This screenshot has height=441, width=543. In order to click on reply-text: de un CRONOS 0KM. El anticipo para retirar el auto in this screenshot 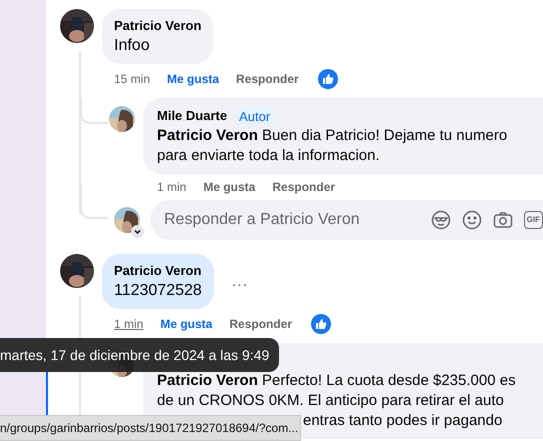, I will do `click(331, 401)`.